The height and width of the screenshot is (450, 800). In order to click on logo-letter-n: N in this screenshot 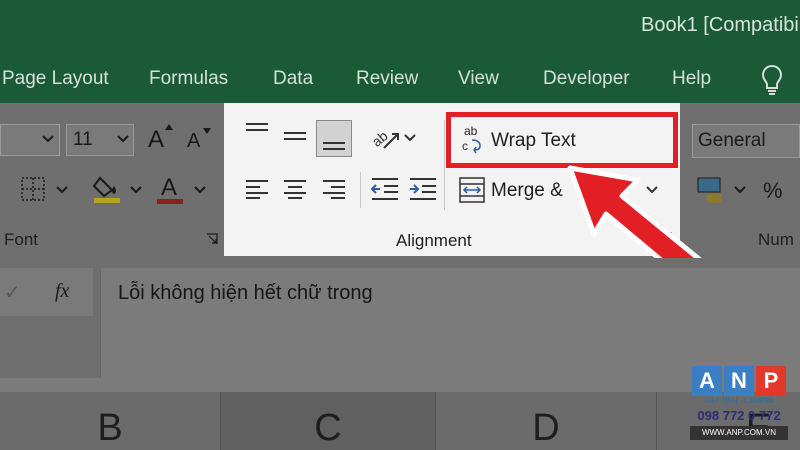, I will do `click(739, 381)`.